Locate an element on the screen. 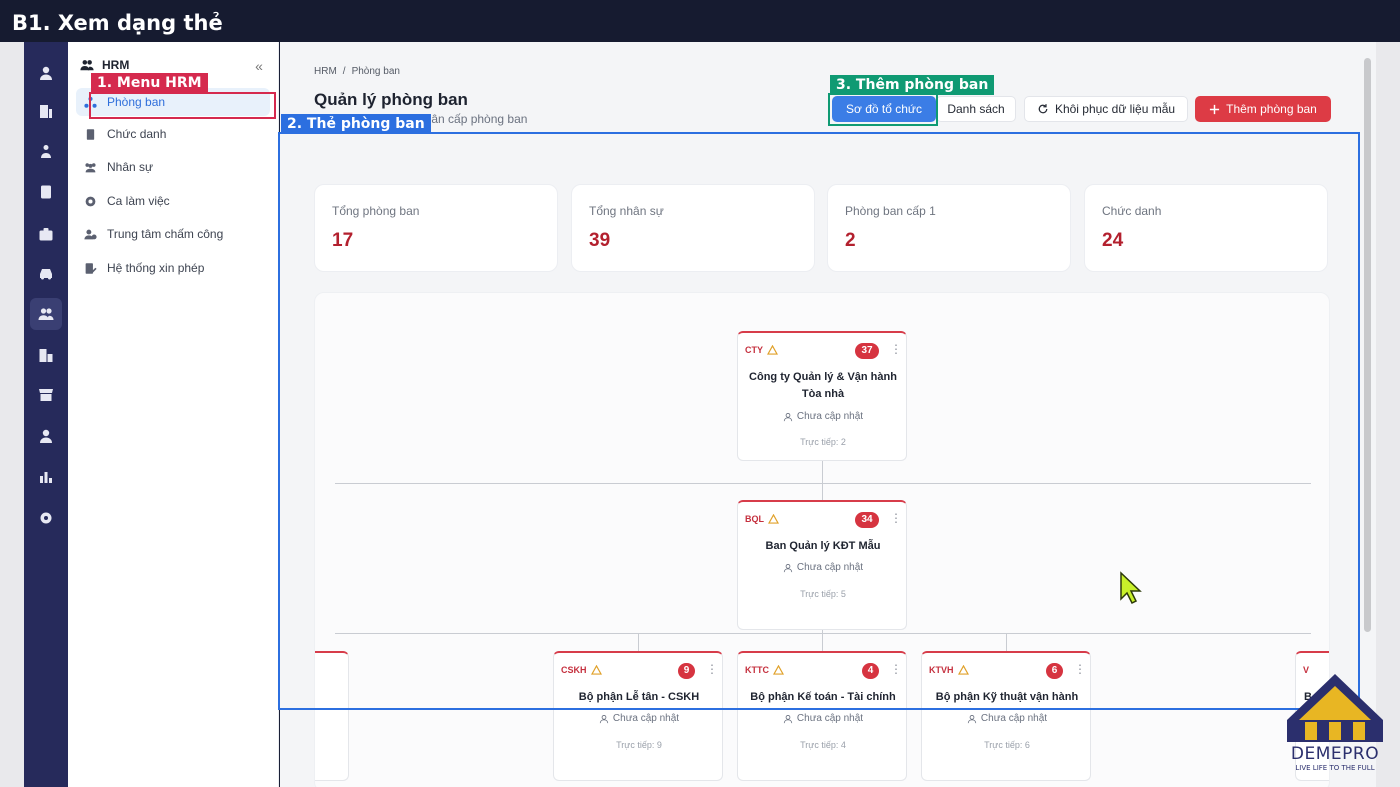  restore-sample-button-label: Khôi phục dữ liệu mẫu is located at coordinates (1115, 109).